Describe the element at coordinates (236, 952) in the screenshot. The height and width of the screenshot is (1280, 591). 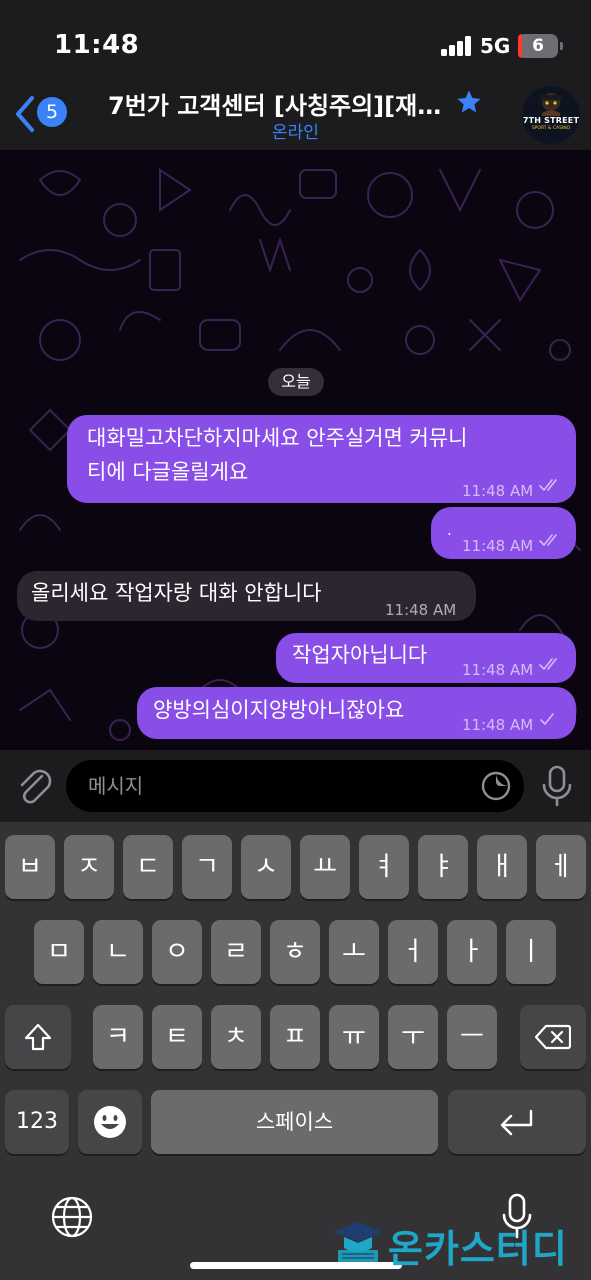
I see `key: ㄹ` at that location.